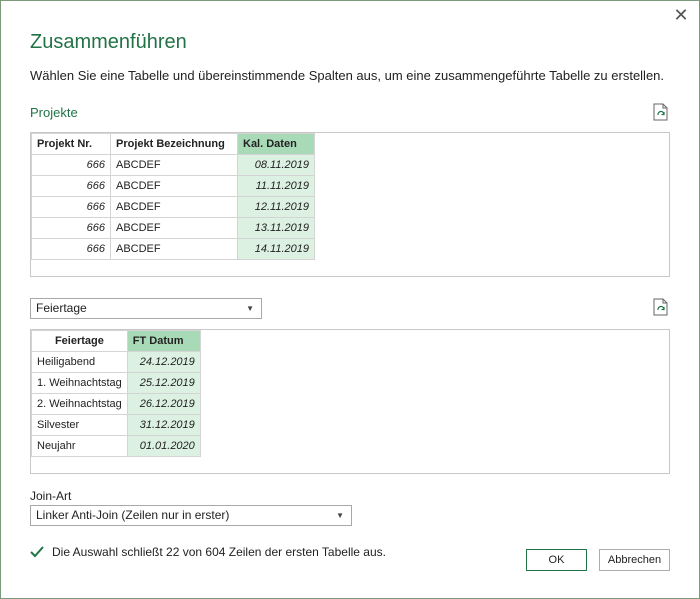 The width and height of the screenshot is (700, 599). I want to click on cancel-button: Abbrechen, so click(634, 560).